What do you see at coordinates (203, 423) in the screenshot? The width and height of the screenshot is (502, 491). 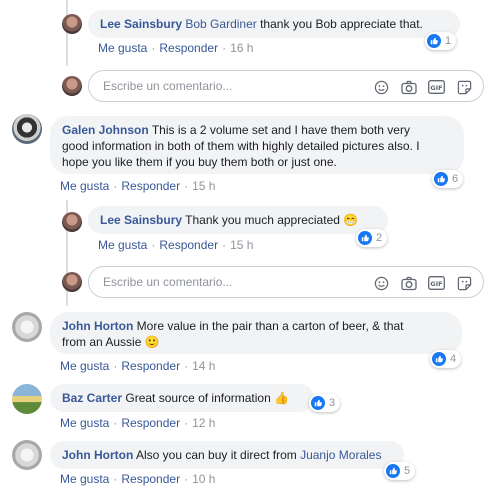 I see `timestamp: 12 h` at bounding box center [203, 423].